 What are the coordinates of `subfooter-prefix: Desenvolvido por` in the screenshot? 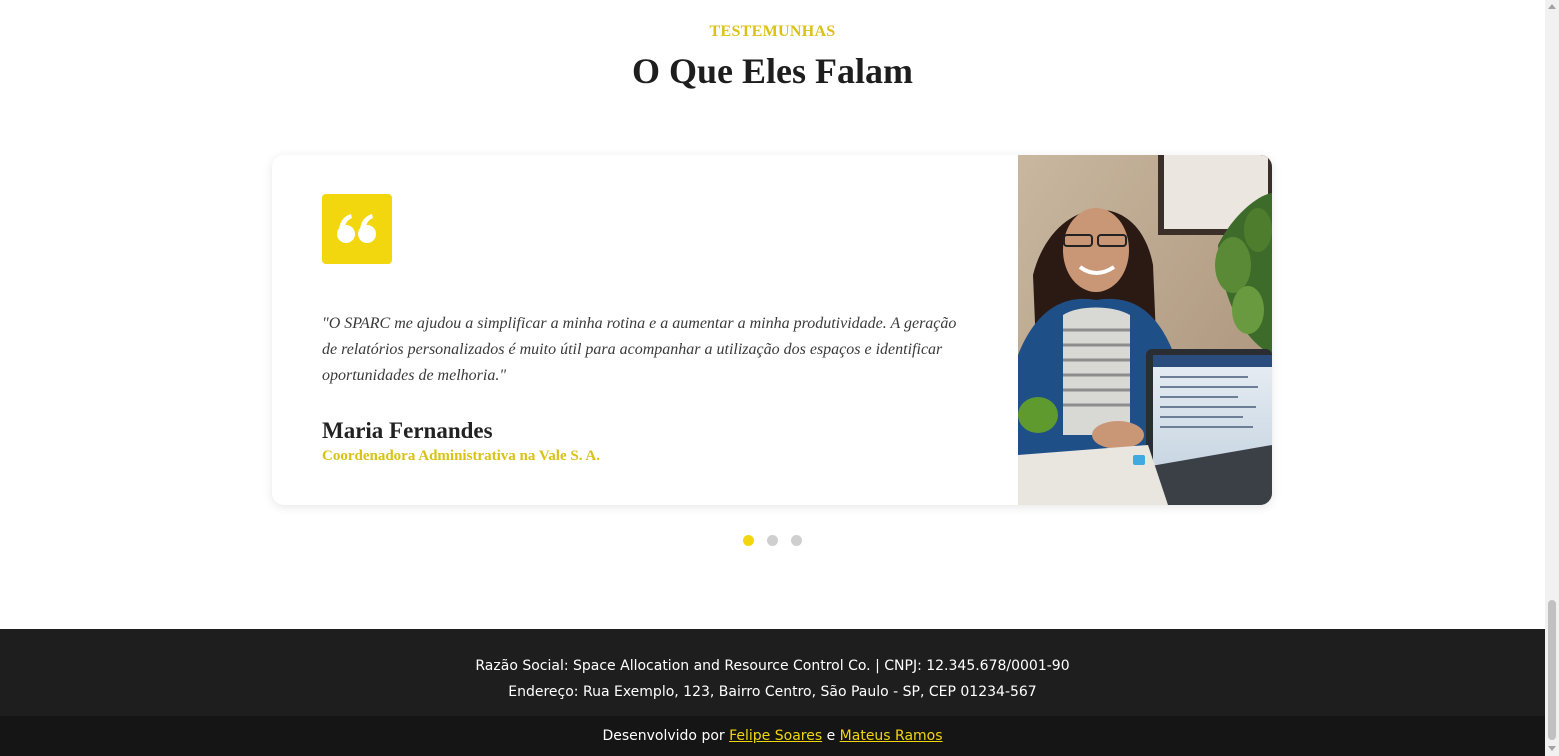 It's located at (663, 736).